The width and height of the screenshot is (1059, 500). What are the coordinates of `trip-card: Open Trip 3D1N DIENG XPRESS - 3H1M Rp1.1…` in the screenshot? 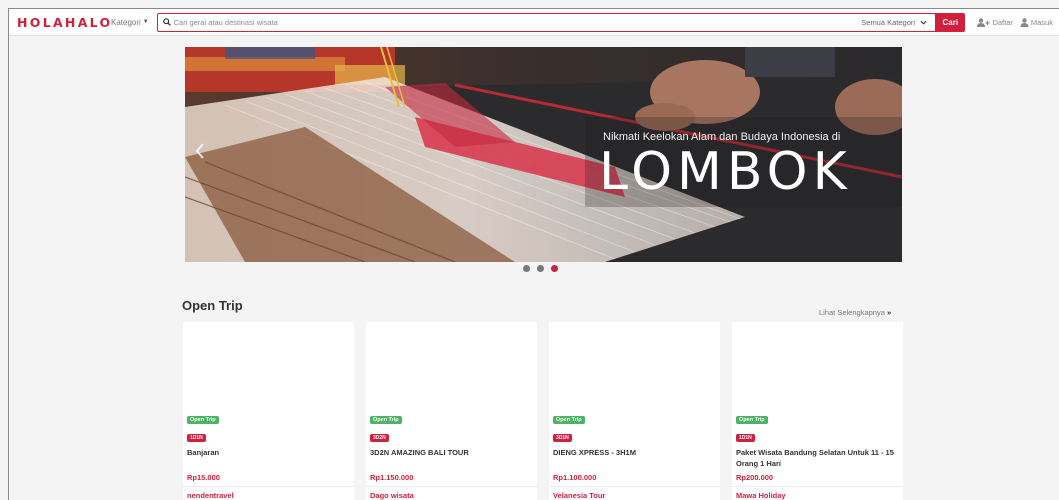 It's located at (634, 411).